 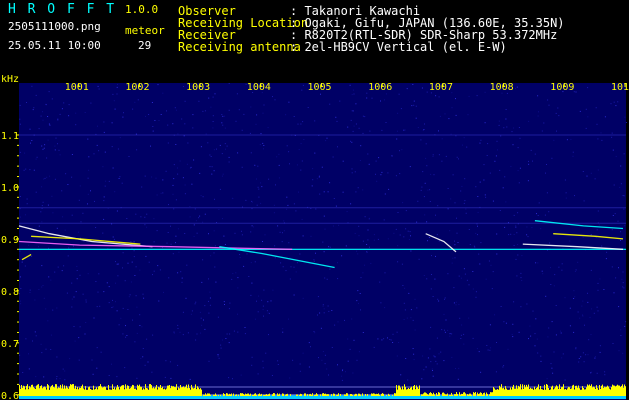 What do you see at coordinates (145, 45) in the screenshot?
I see `meteor-count: 29` at bounding box center [145, 45].